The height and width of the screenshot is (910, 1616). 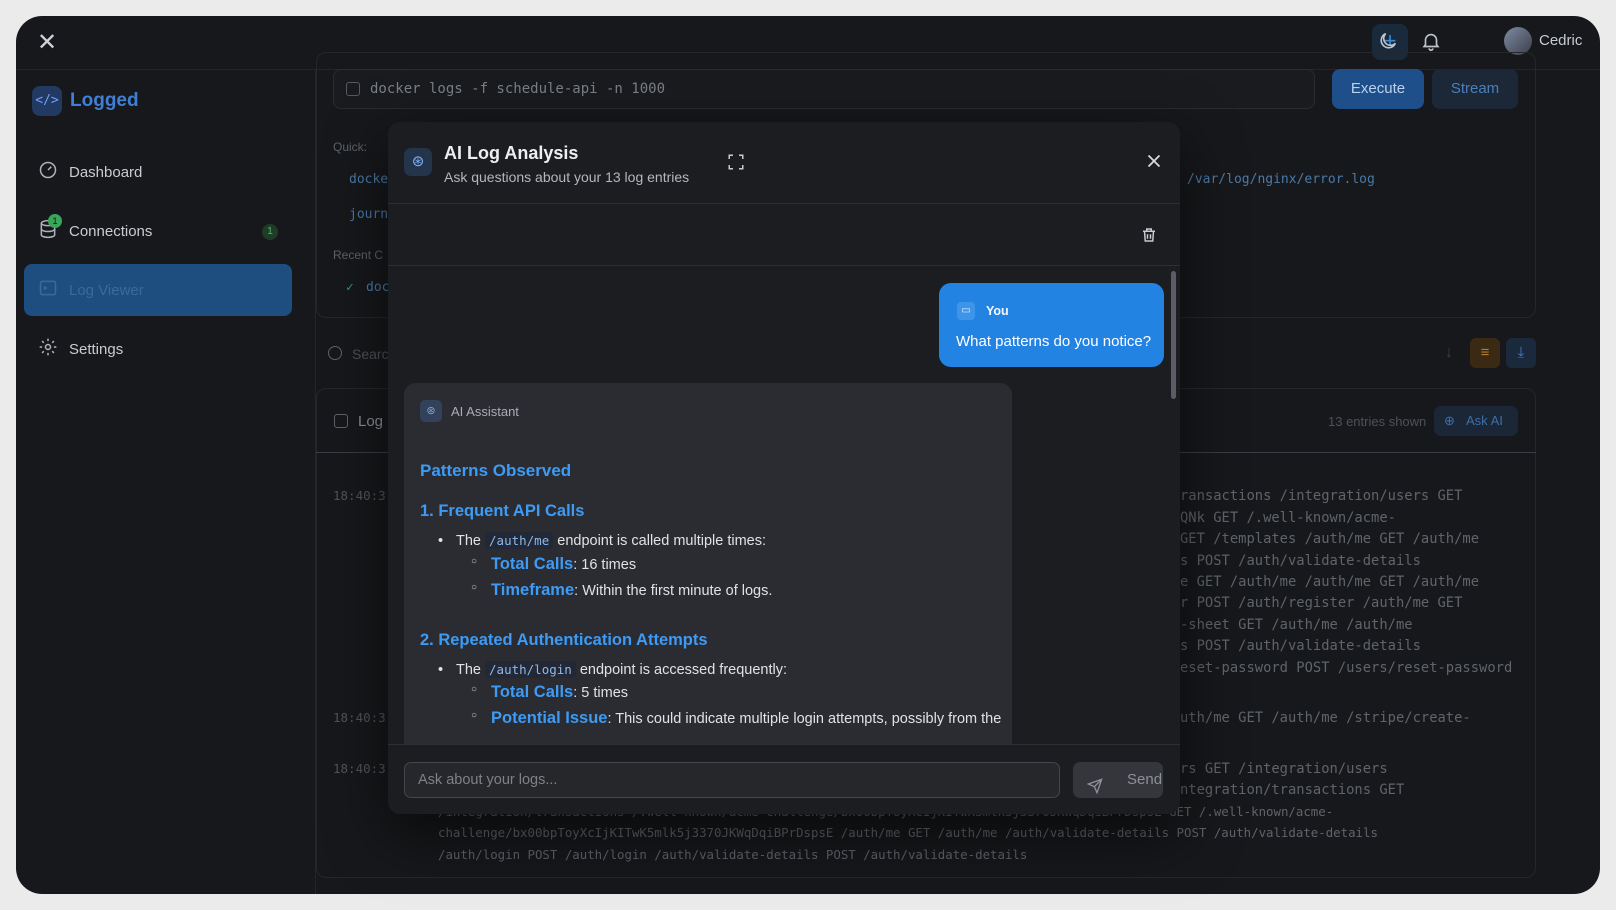 I want to click on section-title: 1. Frequent API Calls, so click(x=502, y=511).